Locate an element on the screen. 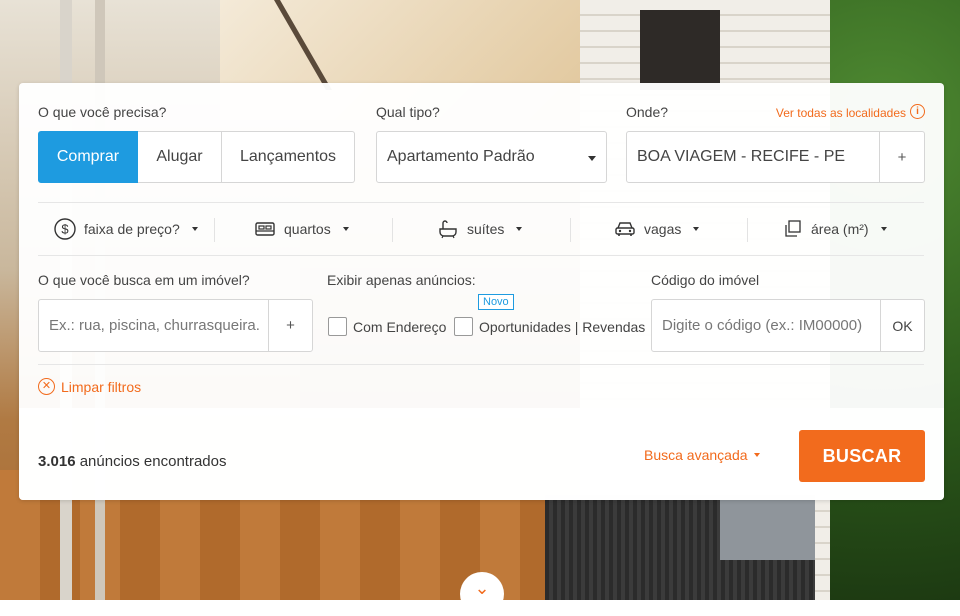 The image size is (960, 616). dollar-circle-icon: $ is located at coordinates (65, 229).